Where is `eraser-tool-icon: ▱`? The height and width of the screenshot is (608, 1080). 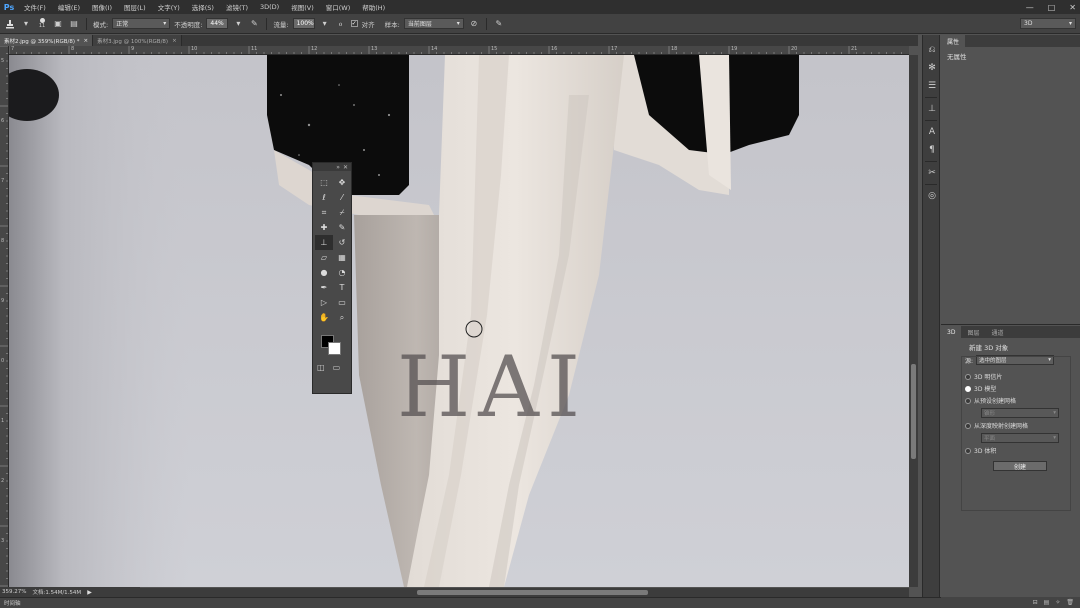 eraser-tool-icon: ▱ is located at coordinates (324, 257).